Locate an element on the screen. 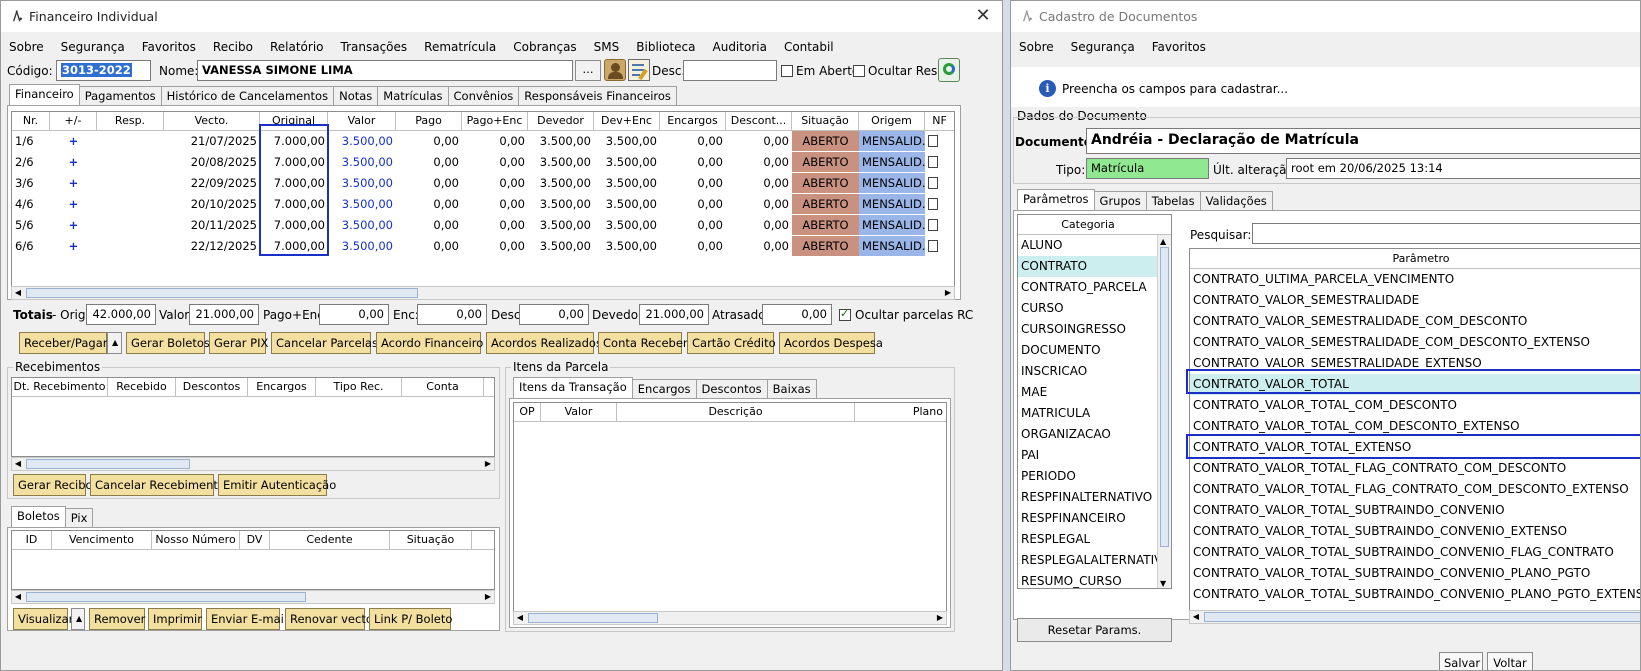 The height and width of the screenshot is (671, 1641). btn-emitir-autenticacao: Emitir Autenticação is located at coordinates (277, 485).